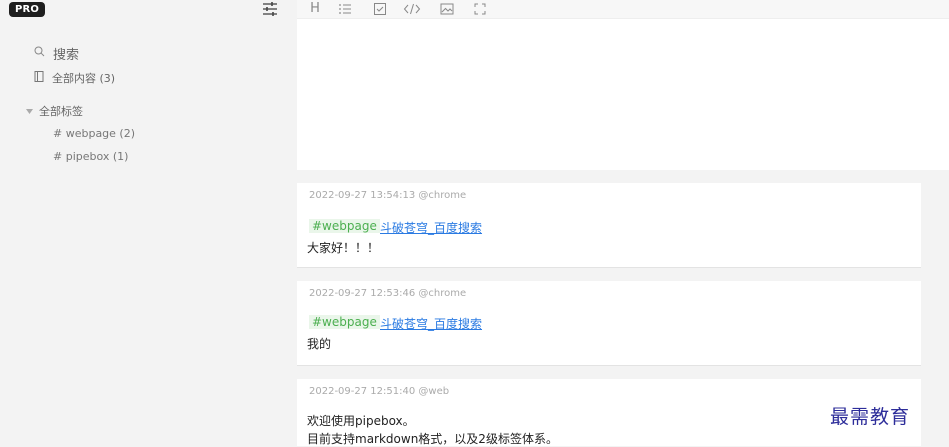 This screenshot has height=447, width=949. What do you see at coordinates (90, 156) in the screenshot?
I see `sidebar-item-tag-pipebox: # pipebox (1)` at bounding box center [90, 156].